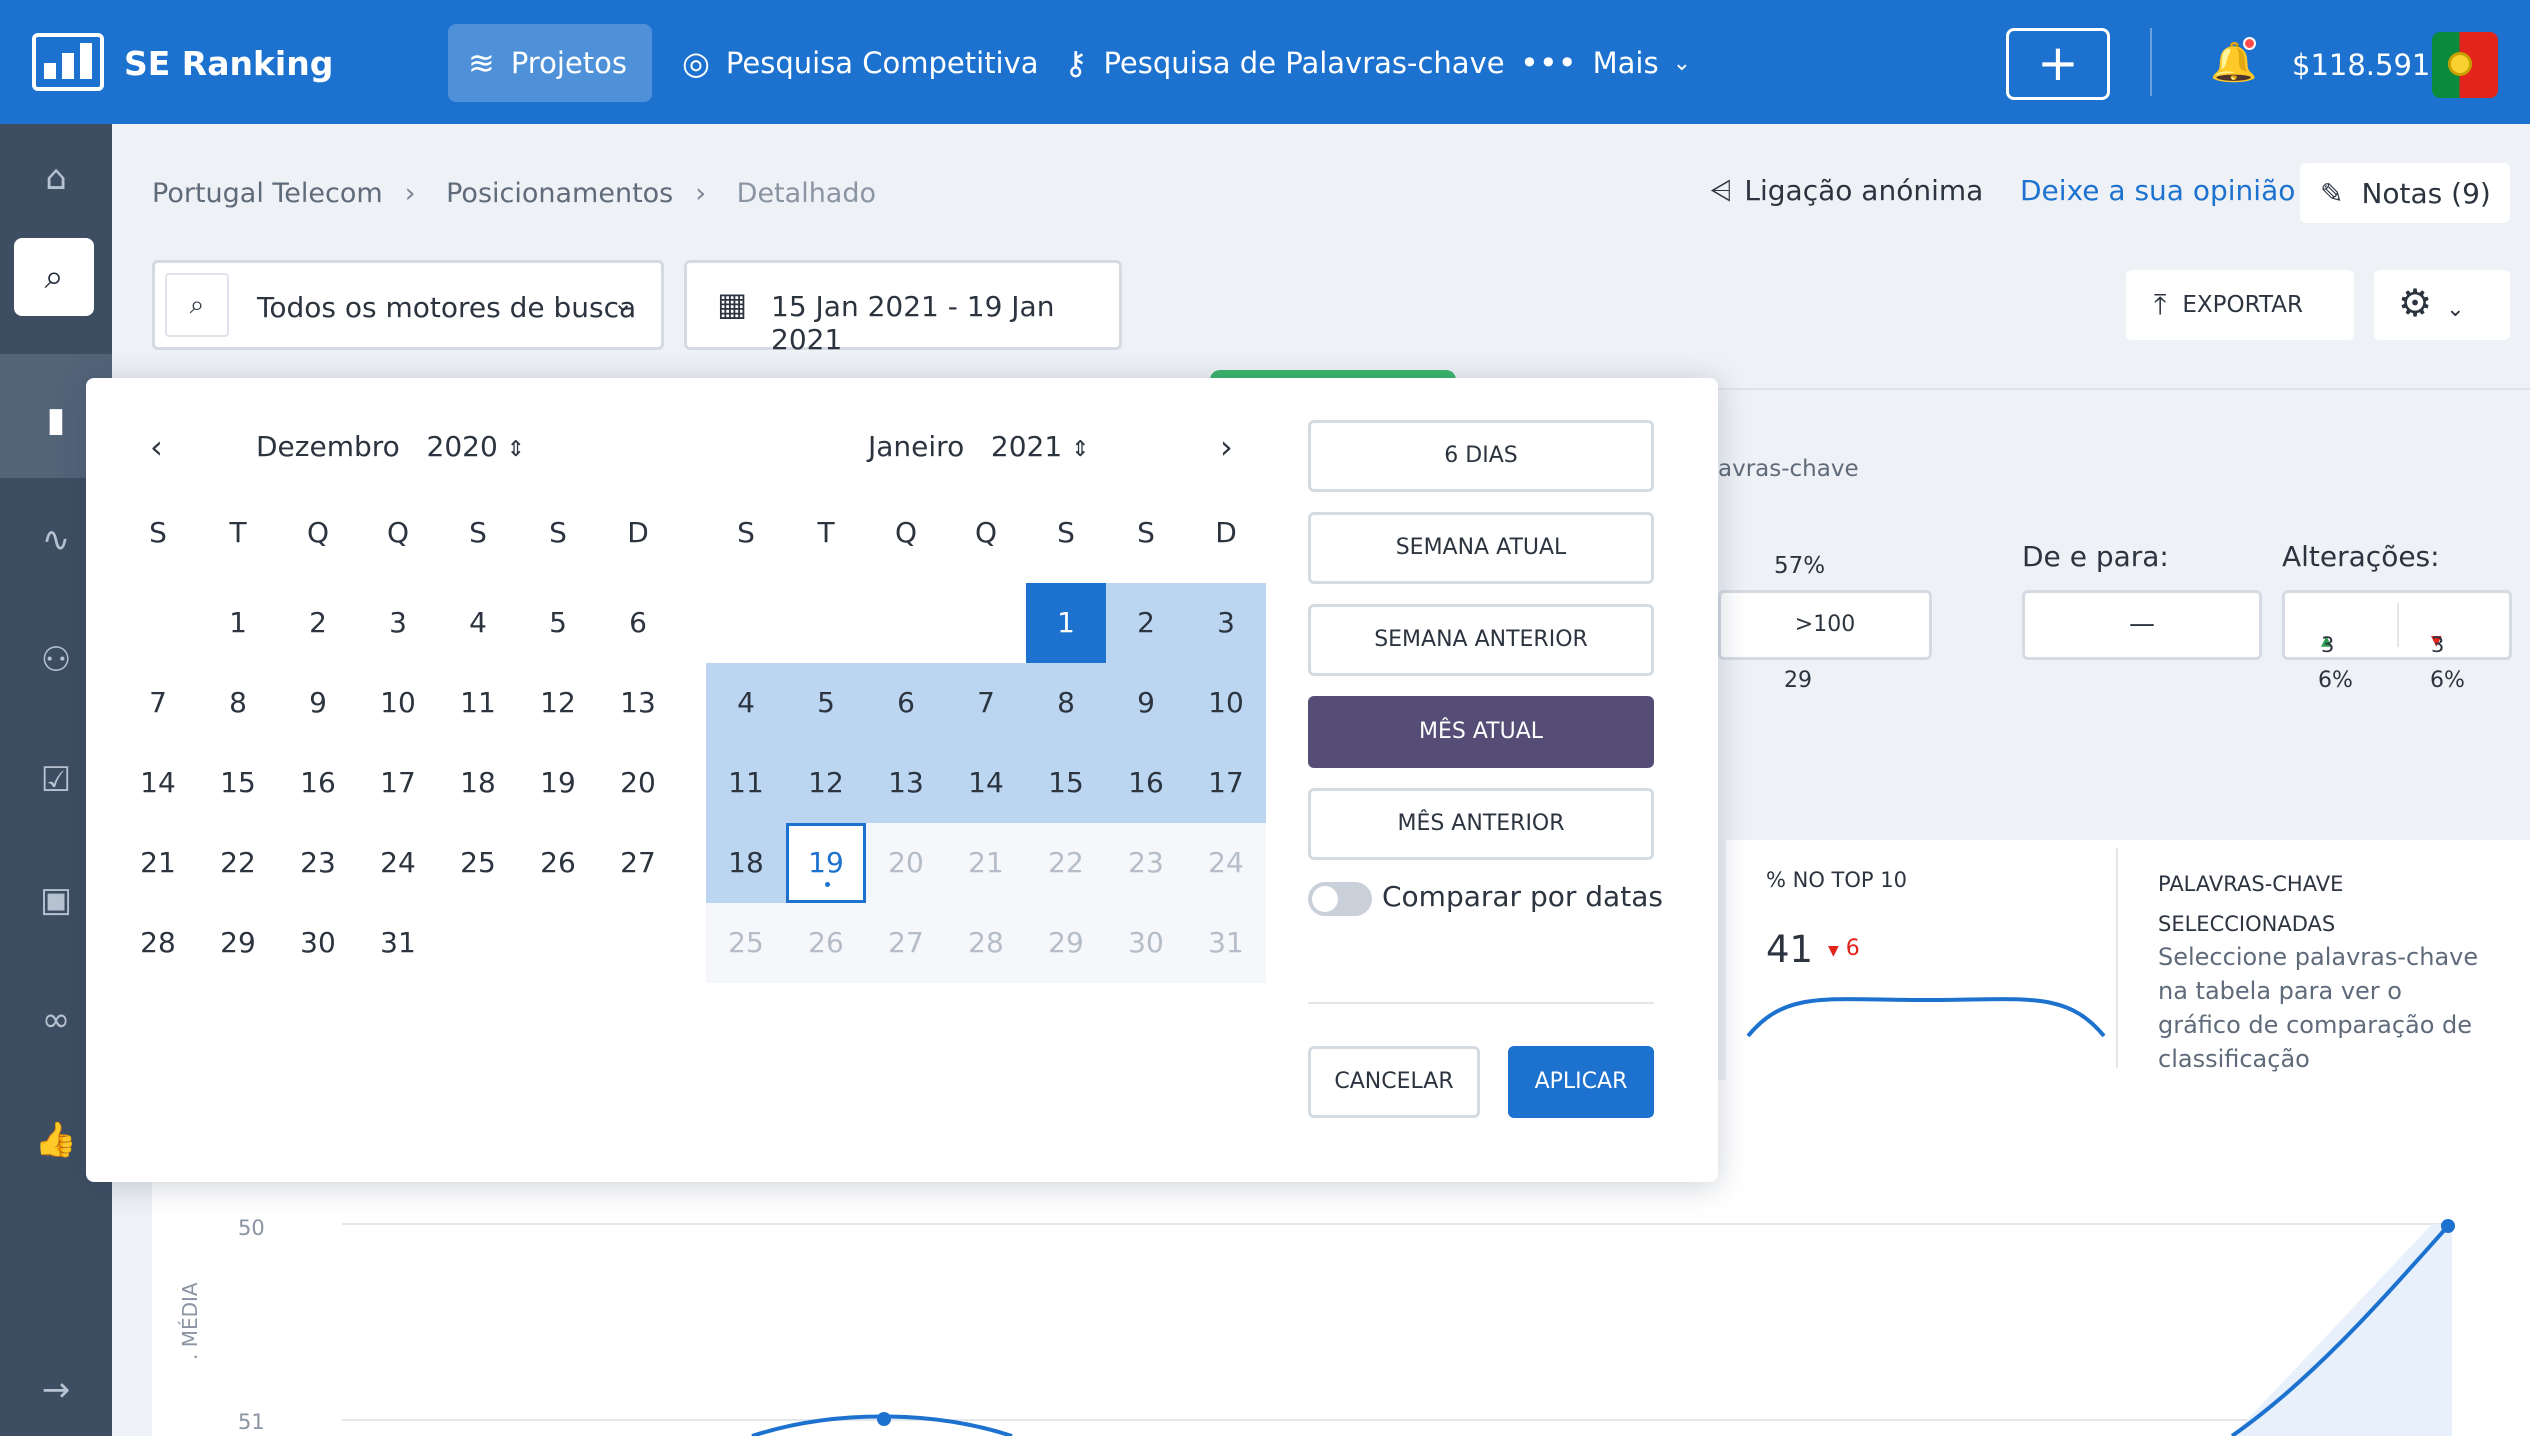  Describe the element at coordinates (2142, 625) in the screenshot. I see `range-box: —` at that location.